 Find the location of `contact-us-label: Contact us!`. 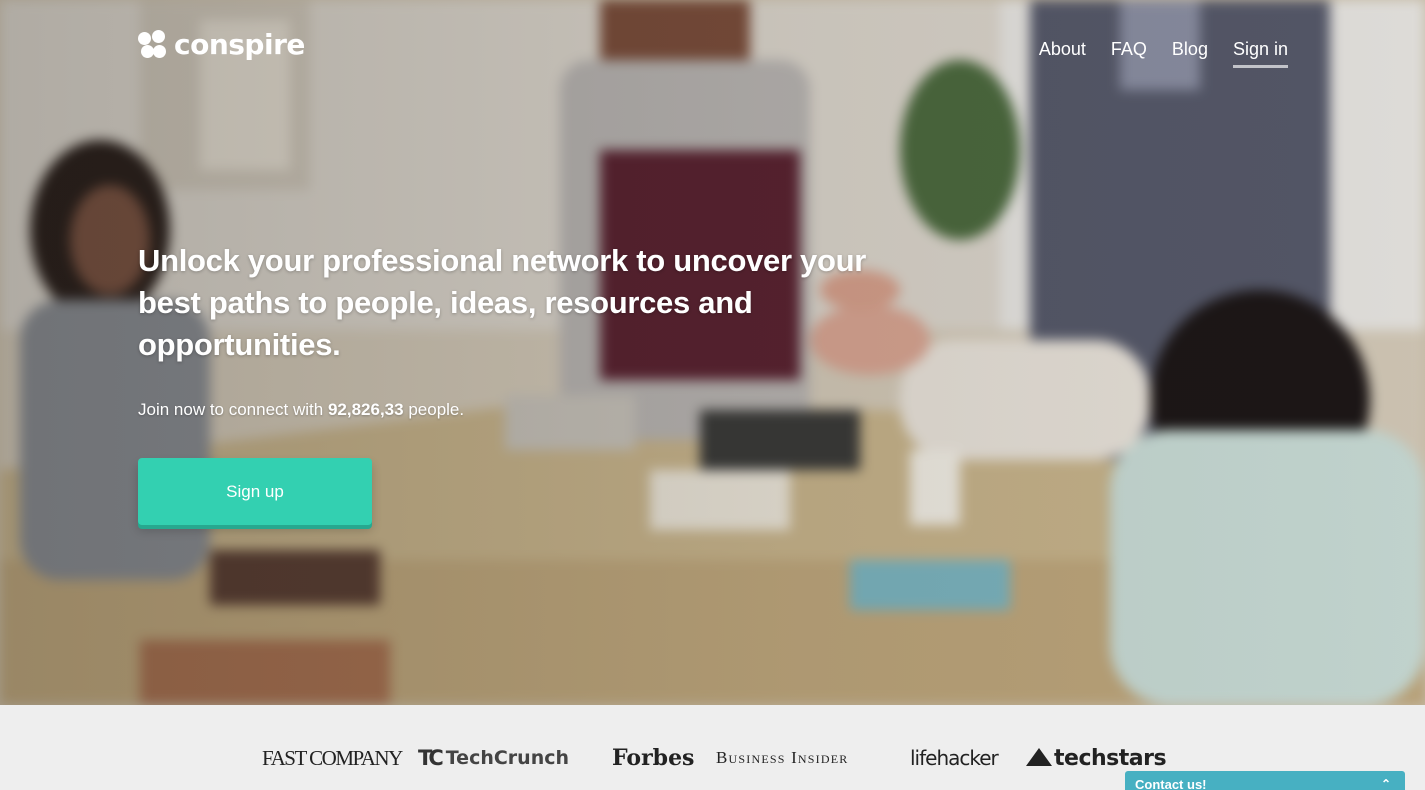

contact-us-label: Contact us! is located at coordinates (1171, 783).